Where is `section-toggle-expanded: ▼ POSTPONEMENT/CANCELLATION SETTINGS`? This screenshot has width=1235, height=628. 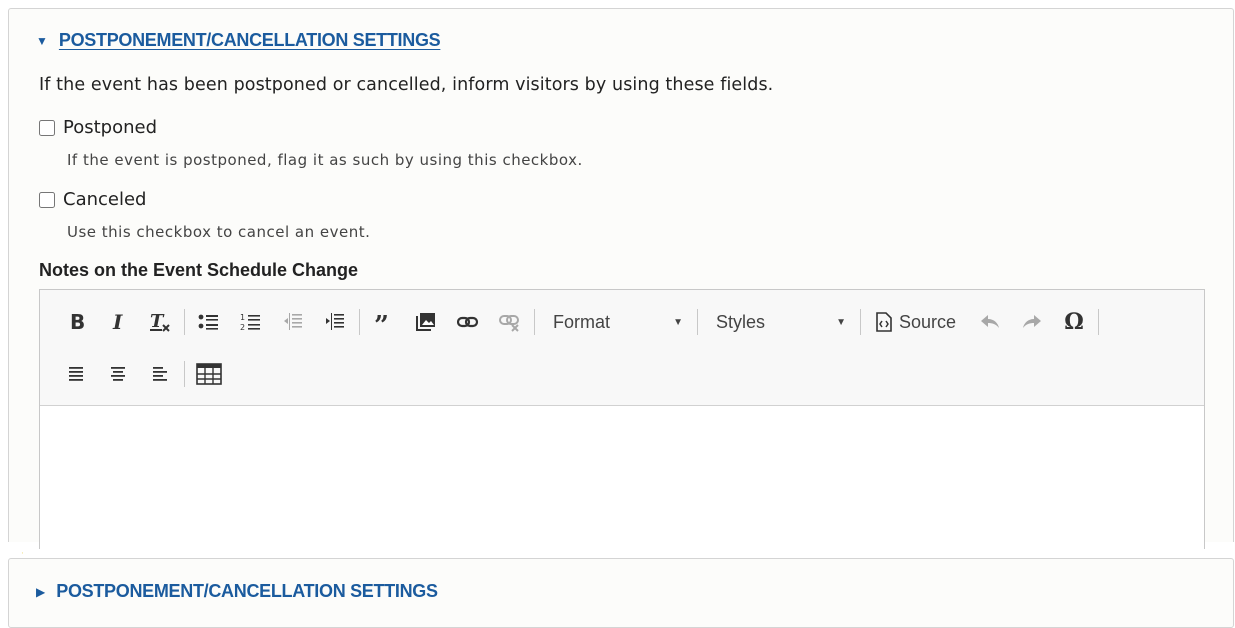
section-toggle-expanded: ▼ POSTPONEMENT/CANCELLATION SETTINGS is located at coordinates (238, 40).